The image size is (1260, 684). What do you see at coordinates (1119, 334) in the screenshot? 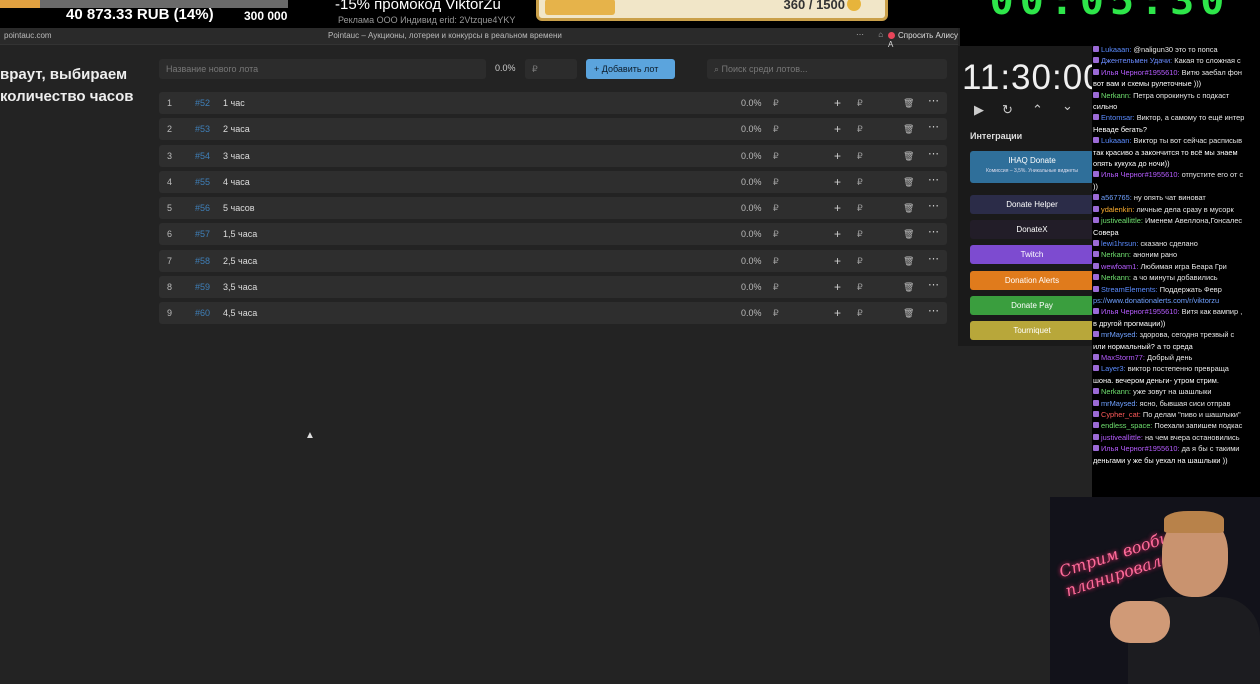
I see `chat-username: mrMaysed:` at bounding box center [1119, 334].